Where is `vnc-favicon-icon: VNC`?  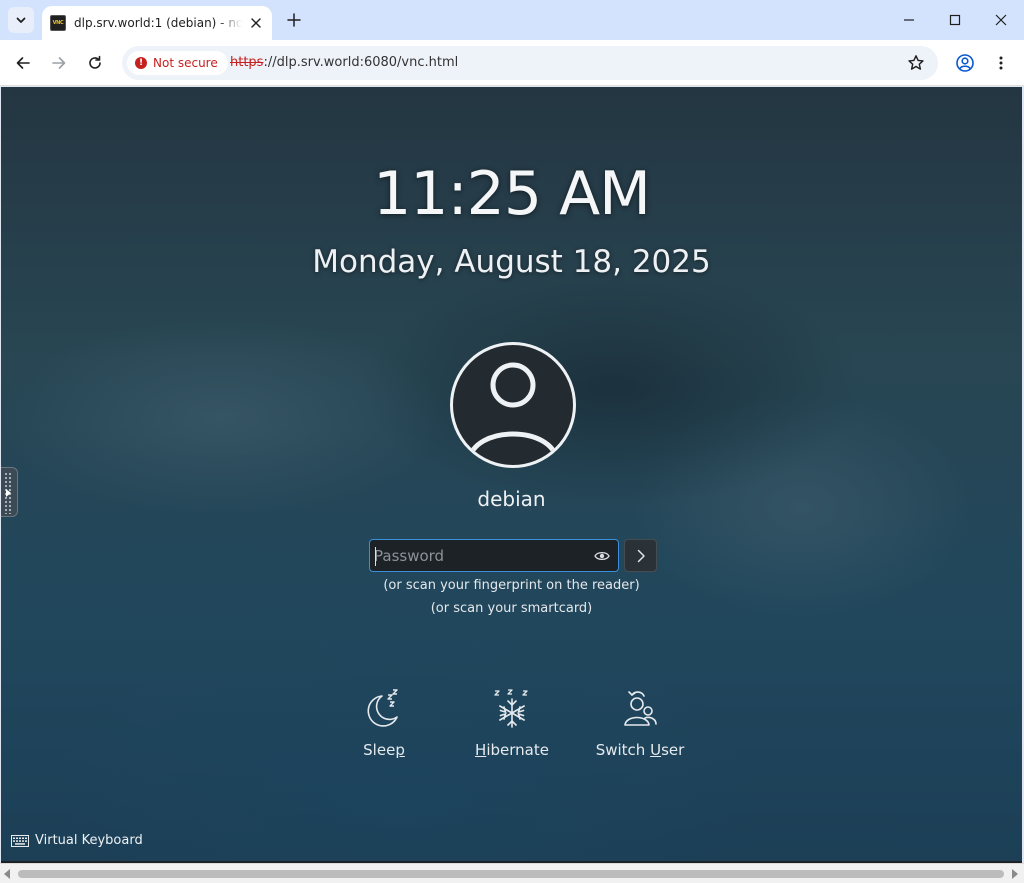
vnc-favicon-icon: VNC is located at coordinates (58, 23).